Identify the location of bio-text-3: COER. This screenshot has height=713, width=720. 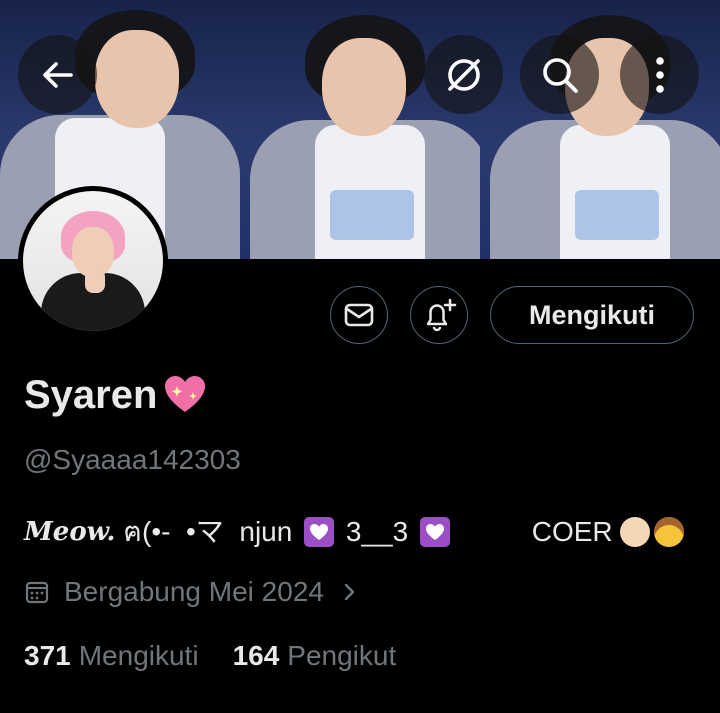
(537, 531).